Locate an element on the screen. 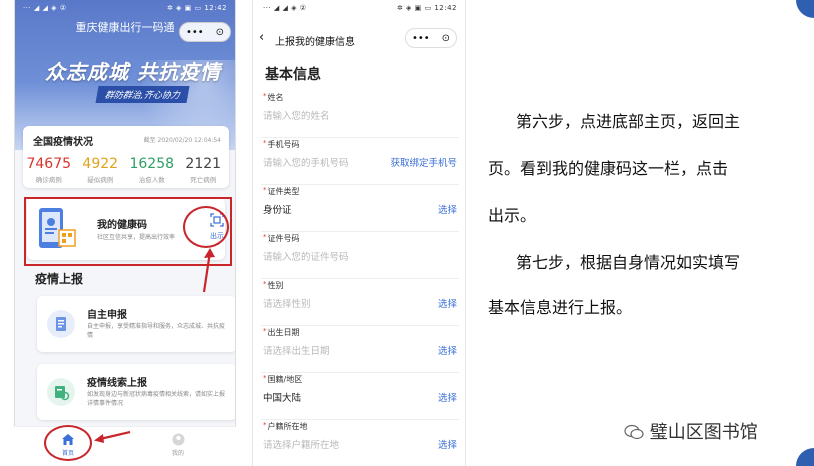 The height and width of the screenshot is (466, 814). field-label: 出生日期 is located at coordinates (281, 332).